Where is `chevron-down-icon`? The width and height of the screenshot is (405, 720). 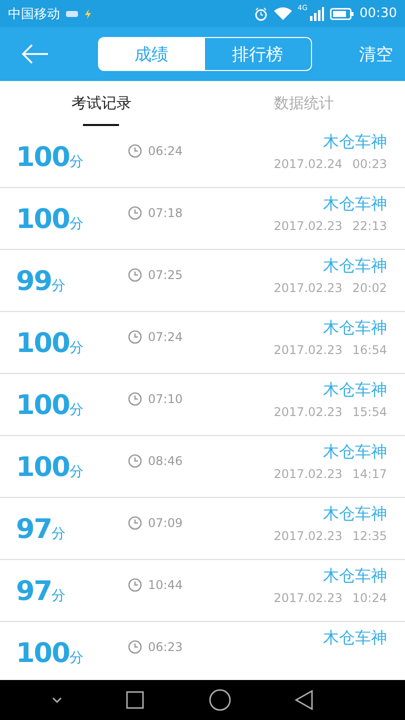 chevron-down-icon is located at coordinates (57, 700).